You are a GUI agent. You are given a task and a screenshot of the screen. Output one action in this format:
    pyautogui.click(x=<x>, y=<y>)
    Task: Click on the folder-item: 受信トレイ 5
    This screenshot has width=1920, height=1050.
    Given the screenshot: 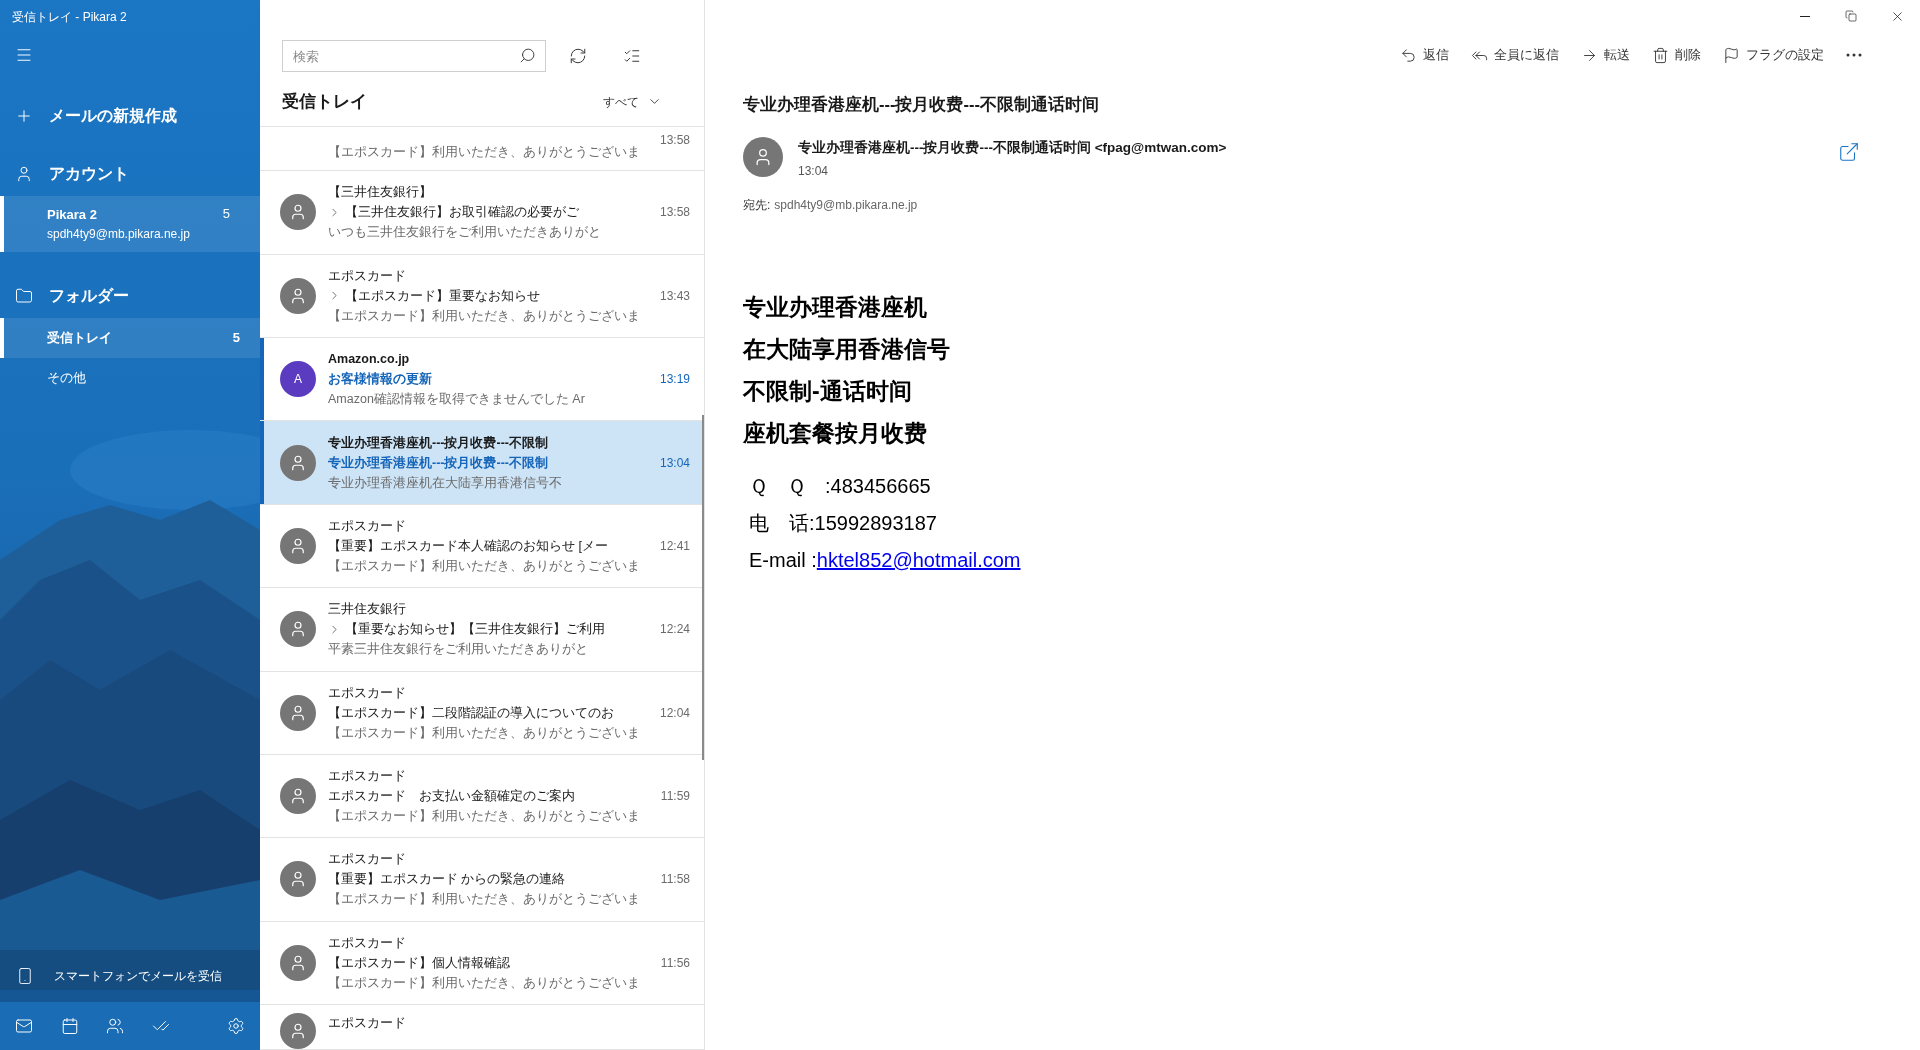 What is the action you would take?
    pyautogui.click(x=130, y=338)
    